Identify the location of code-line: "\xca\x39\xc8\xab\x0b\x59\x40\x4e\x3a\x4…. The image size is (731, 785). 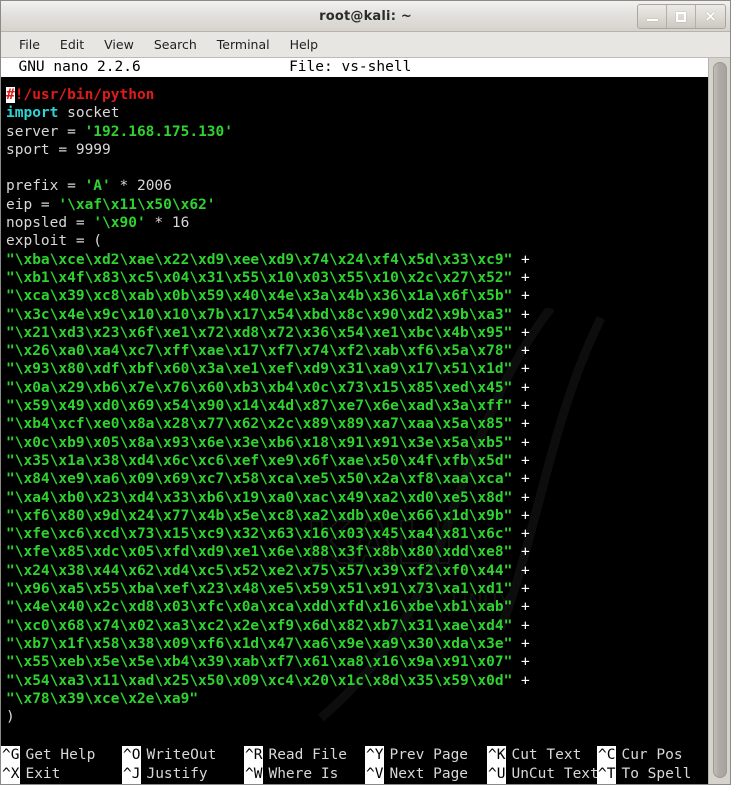
(358, 296).